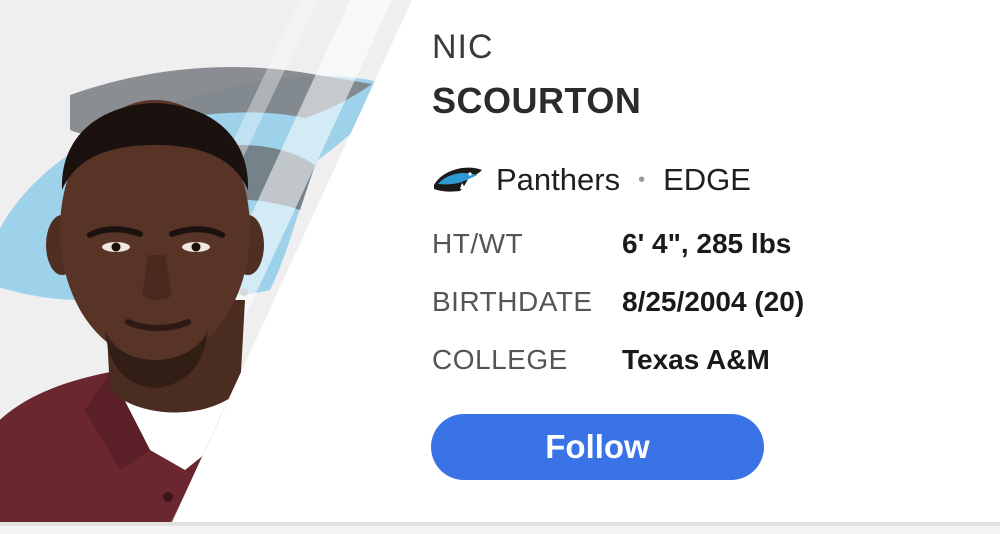  What do you see at coordinates (500, 530) in the screenshot?
I see `next-section-strip` at bounding box center [500, 530].